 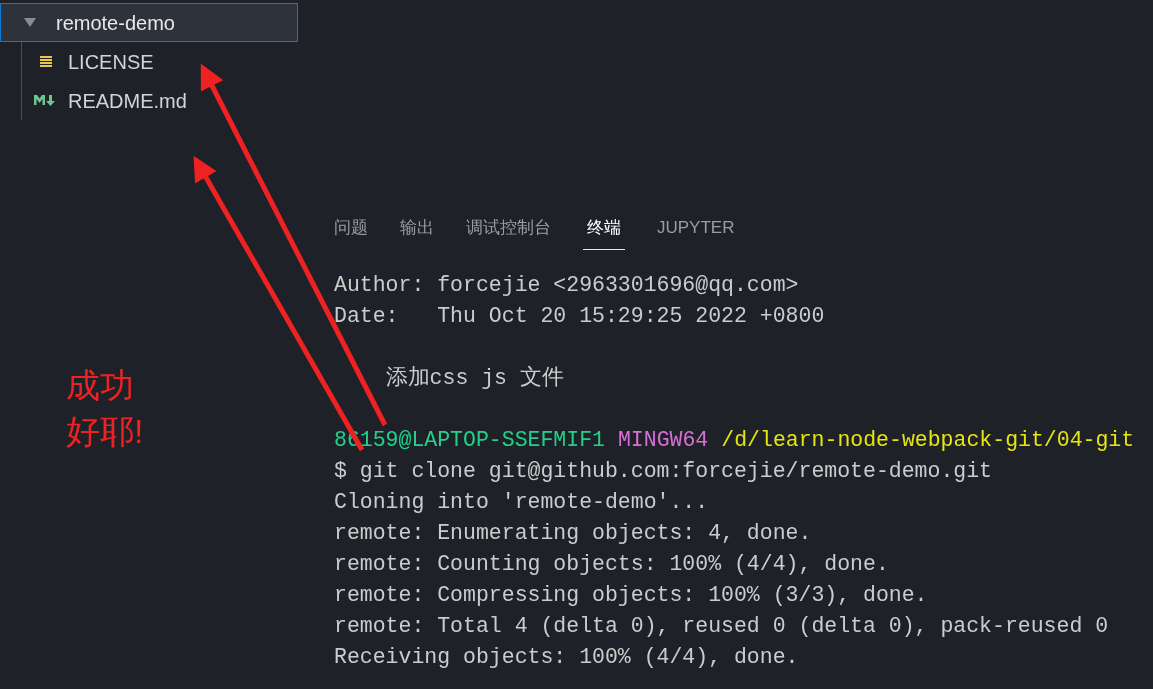 I want to click on file-row: LICENSE, so click(x=160, y=61).